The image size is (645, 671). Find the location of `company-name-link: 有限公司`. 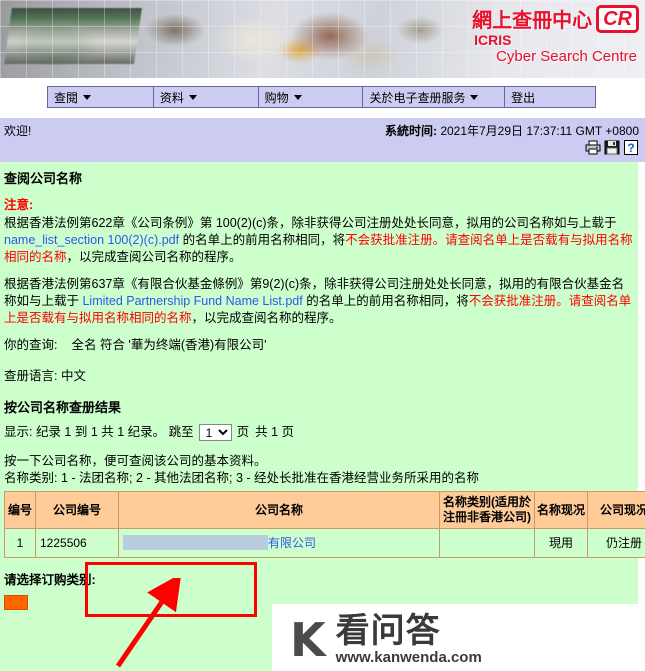

company-name-link: 有限公司 is located at coordinates (292, 543).